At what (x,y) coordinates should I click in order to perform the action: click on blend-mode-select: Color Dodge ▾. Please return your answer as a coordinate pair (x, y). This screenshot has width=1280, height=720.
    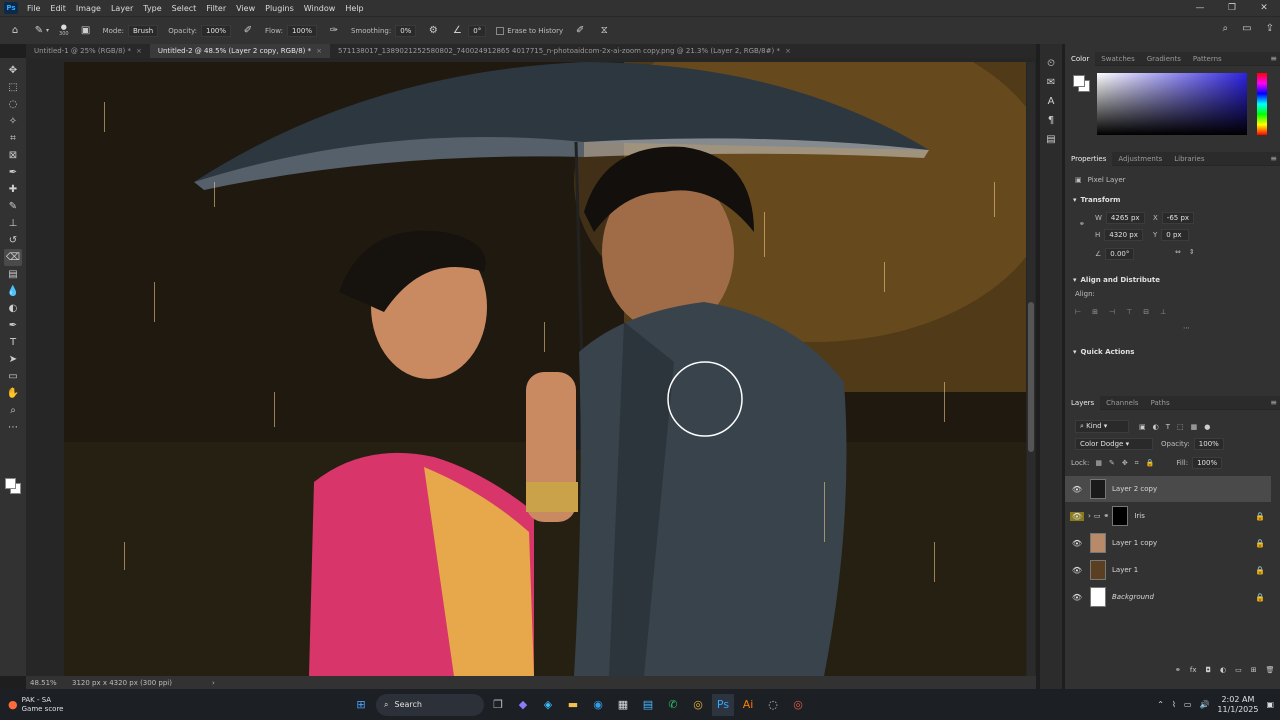
    Looking at the image, I should click on (1114, 444).